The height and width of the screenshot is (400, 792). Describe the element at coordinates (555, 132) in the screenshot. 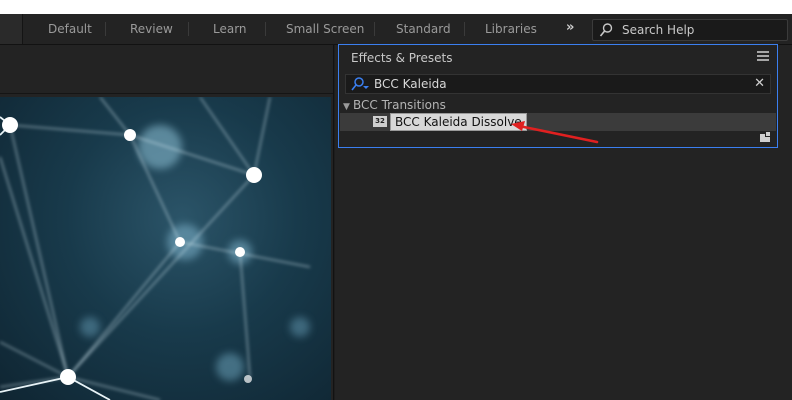

I see `annotation-arrow` at that location.